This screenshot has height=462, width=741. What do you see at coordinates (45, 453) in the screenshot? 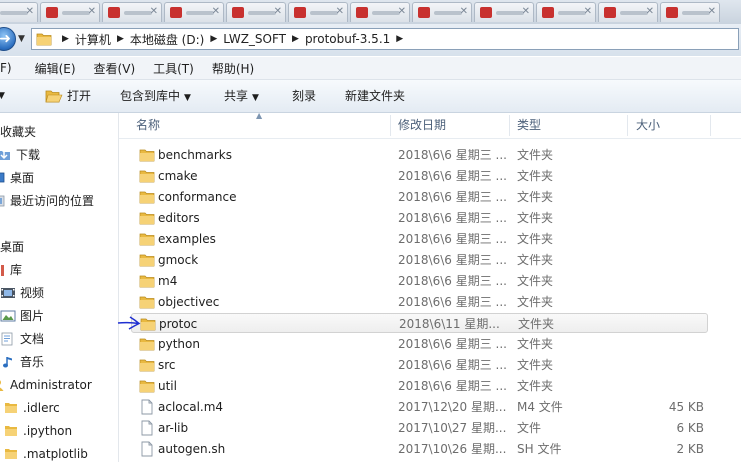
I see `nav-matplotlib: .matplotlib` at bounding box center [45, 453].